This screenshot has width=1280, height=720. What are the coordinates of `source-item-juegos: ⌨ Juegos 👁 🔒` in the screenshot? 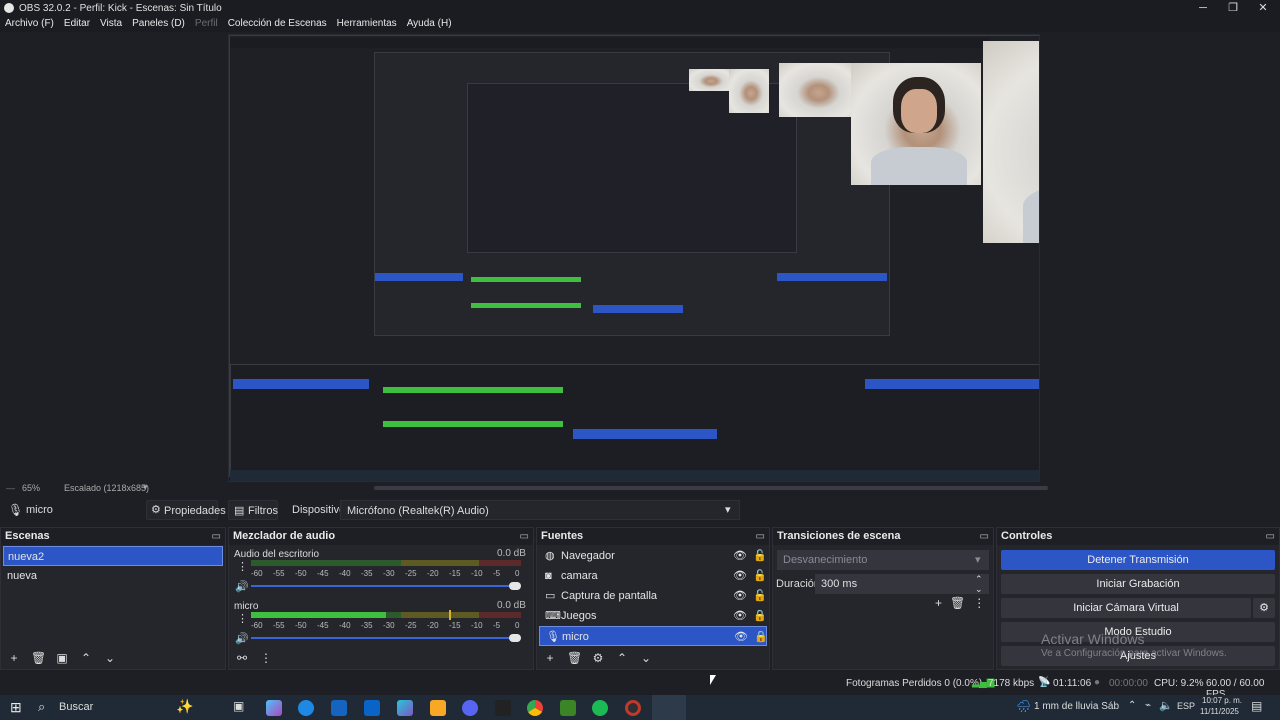 It's located at (653, 616).